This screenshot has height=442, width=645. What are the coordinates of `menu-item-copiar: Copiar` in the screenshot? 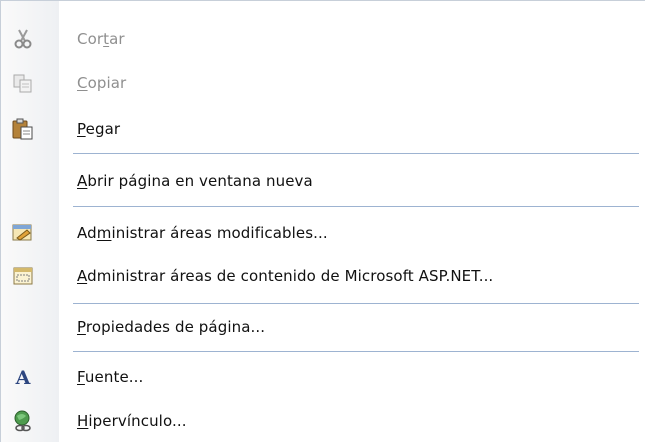 It's located at (323, 83).